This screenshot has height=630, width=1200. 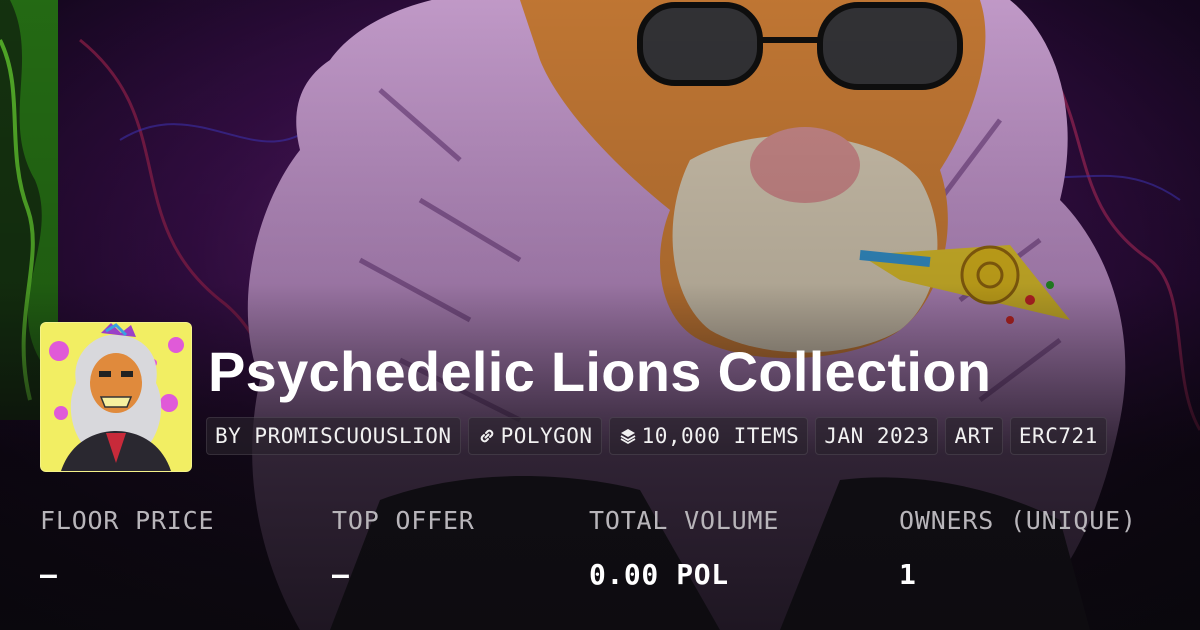 I want to click on floor-price-stat: FLOOR PRICE –, so click(x=127, y=550).